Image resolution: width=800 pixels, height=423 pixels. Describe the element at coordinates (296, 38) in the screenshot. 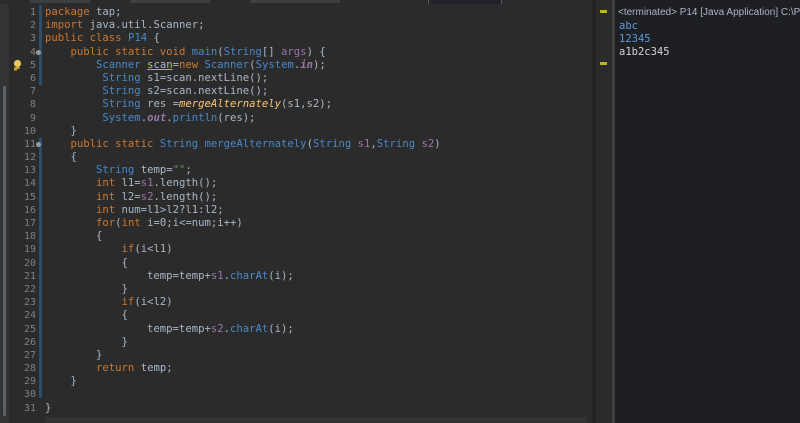

I see `code-line: 3 public class P14 {` at that location.